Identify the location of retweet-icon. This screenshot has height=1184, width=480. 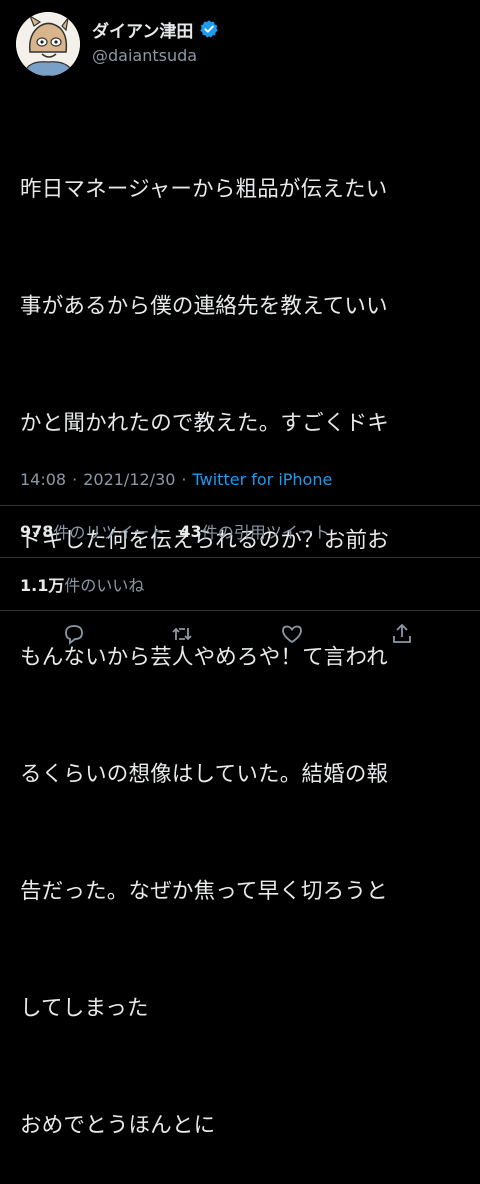
(182, 634).